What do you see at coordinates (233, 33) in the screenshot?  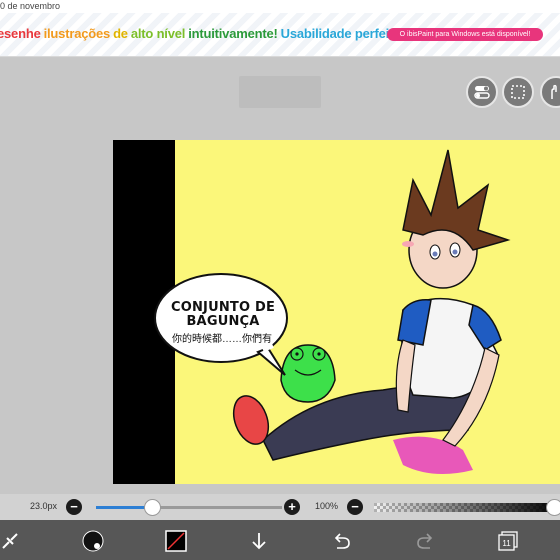 I see `banner-segment: intuitivamente!` at bounding box center [233, 33].